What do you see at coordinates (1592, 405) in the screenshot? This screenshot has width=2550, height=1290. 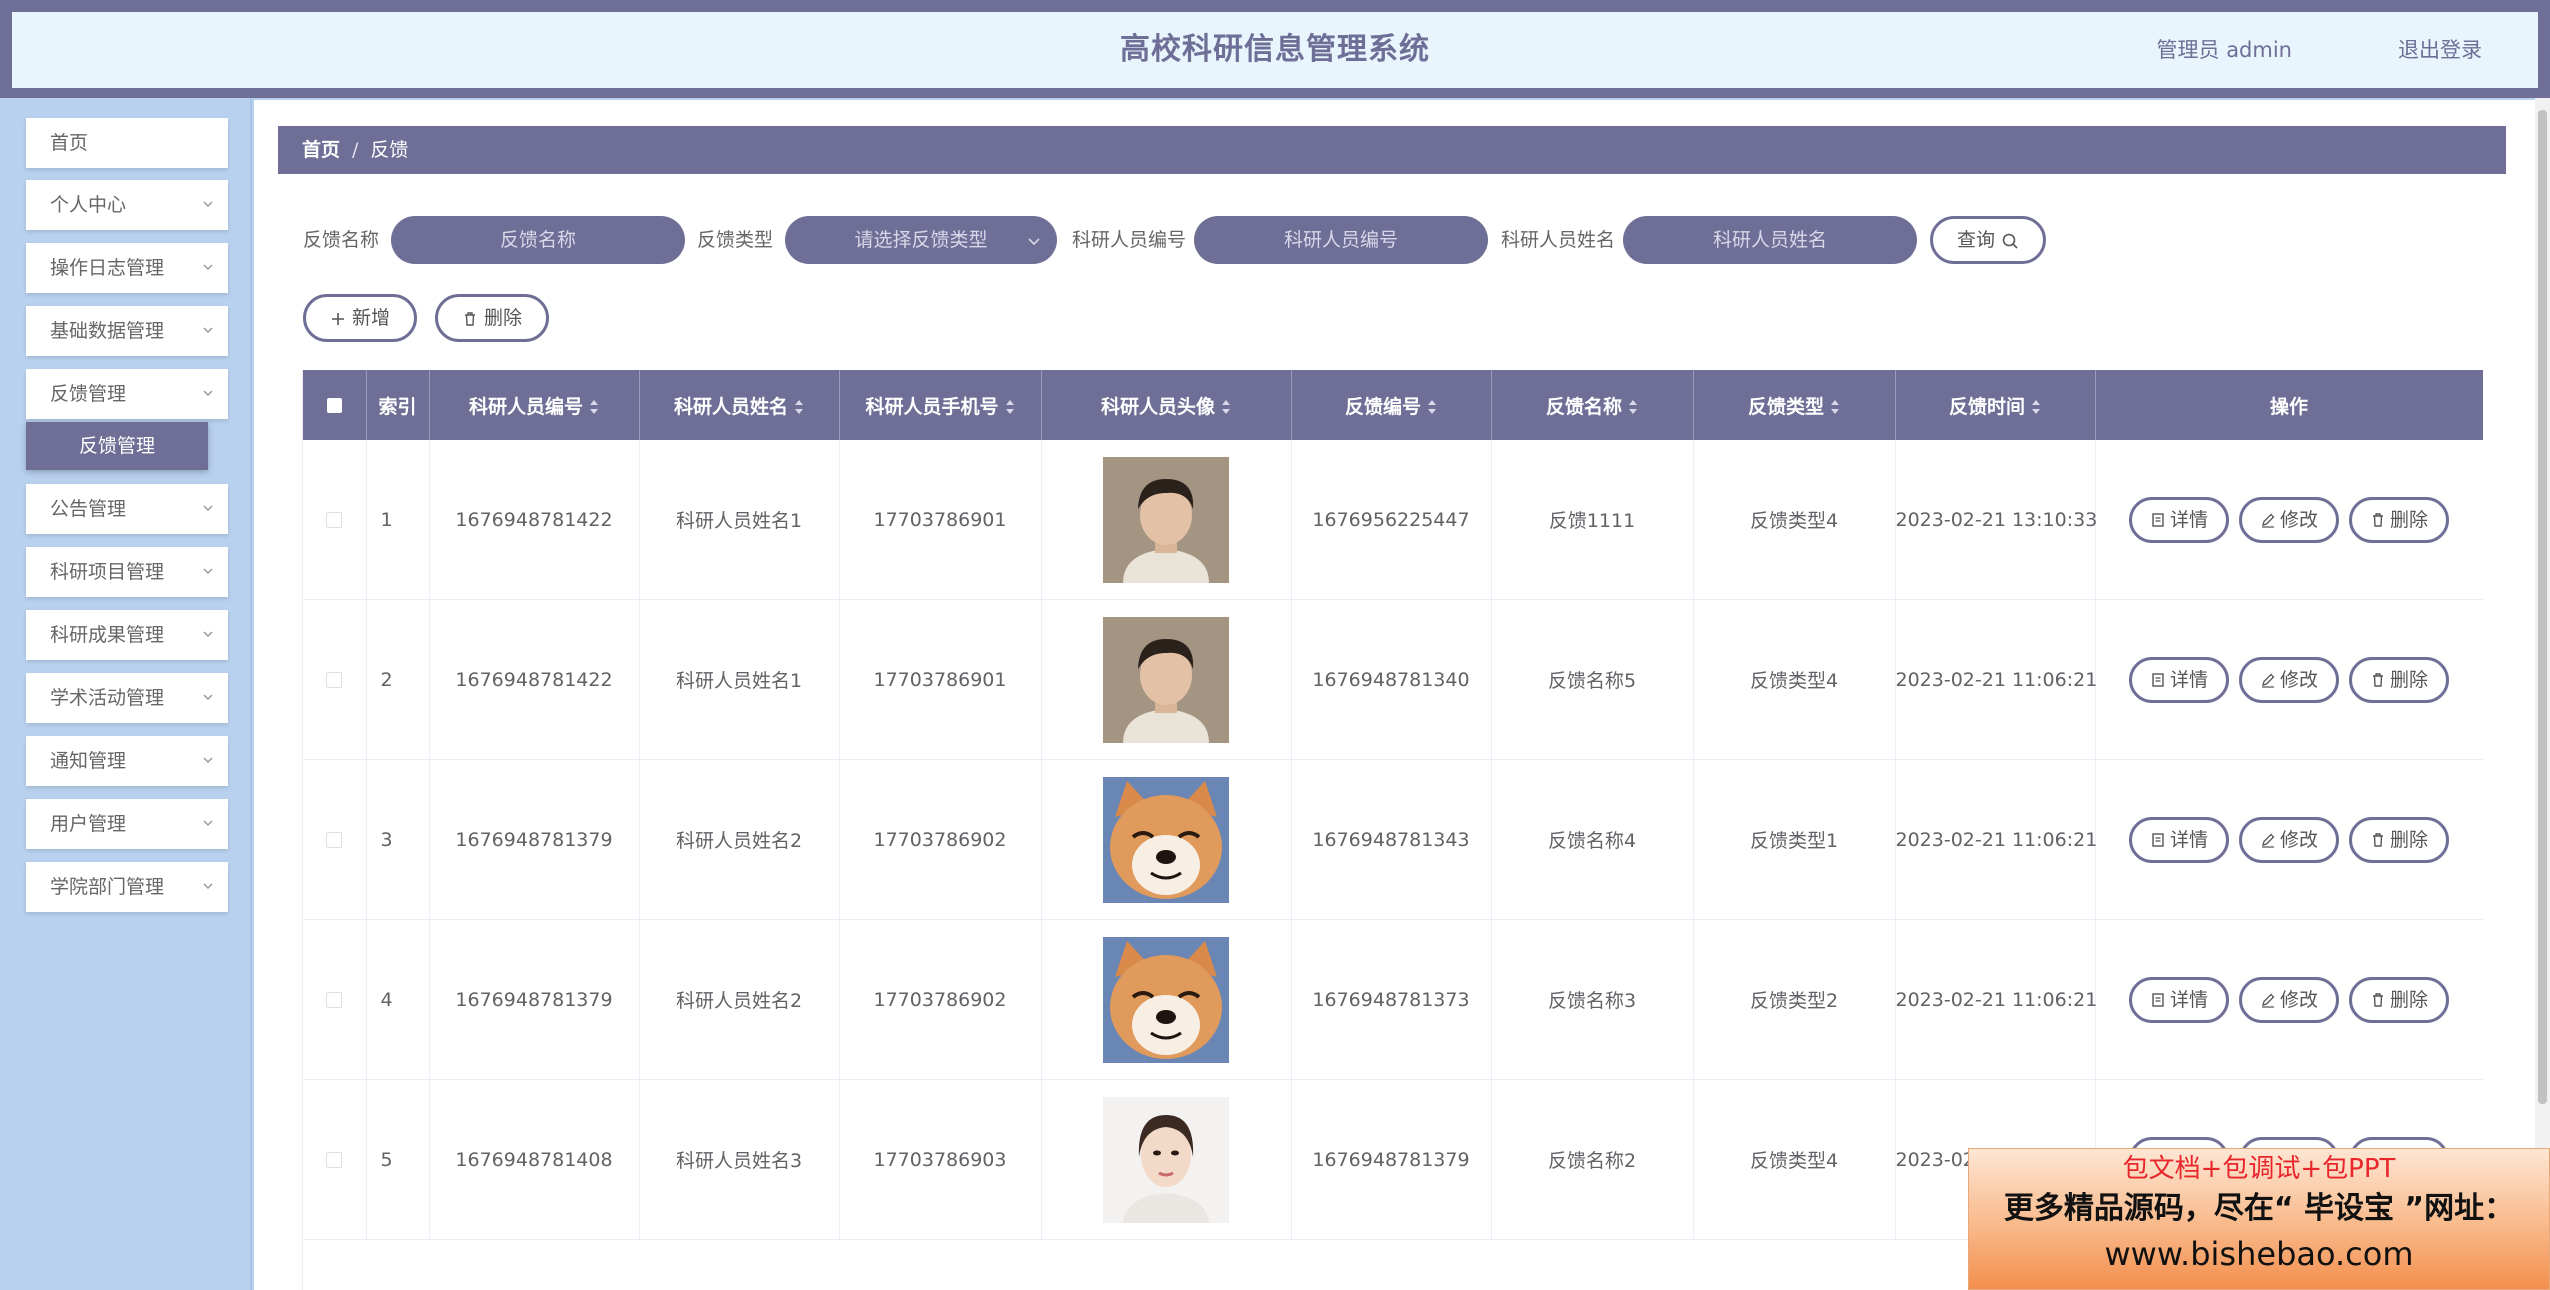 I see `column-header-feedback-name: 反馈名称` at bounding box center [1592, 405].